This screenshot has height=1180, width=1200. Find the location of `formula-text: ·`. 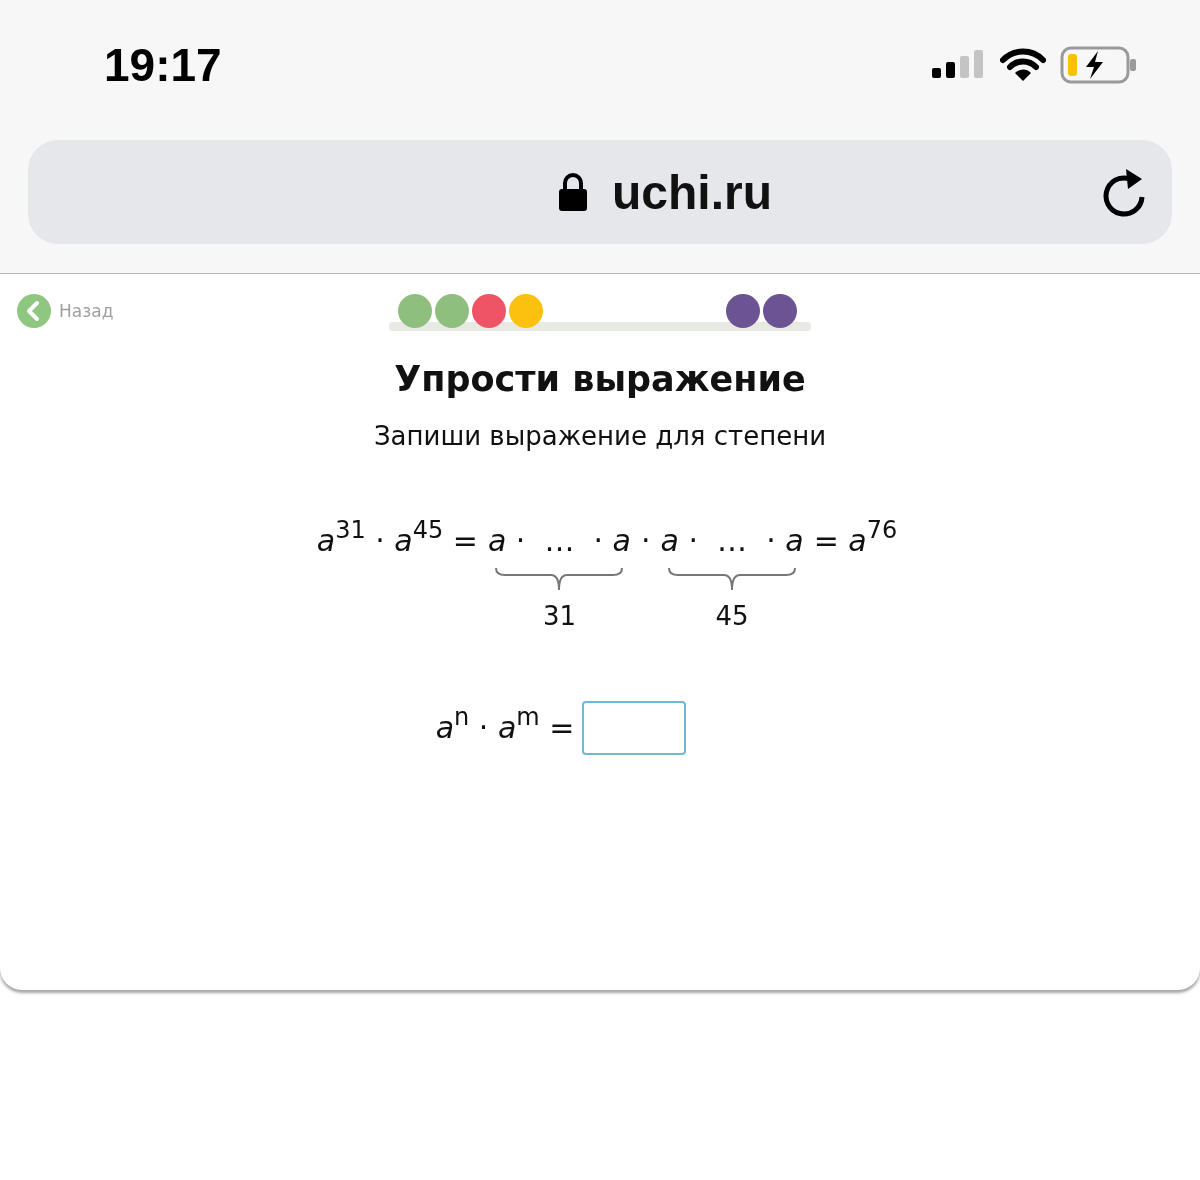

formula-text: · is located at coordinates (646, 541).